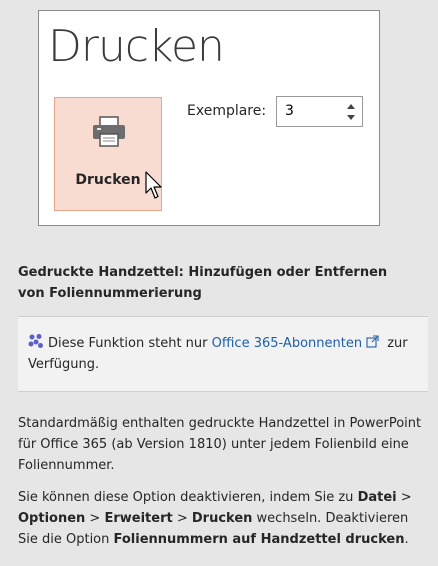 This screenshot has height=566, width=438. What do you see at coordinates (372, 341) in the screenshot?
I see `external-link-icon` at bounding box center [372, 341].